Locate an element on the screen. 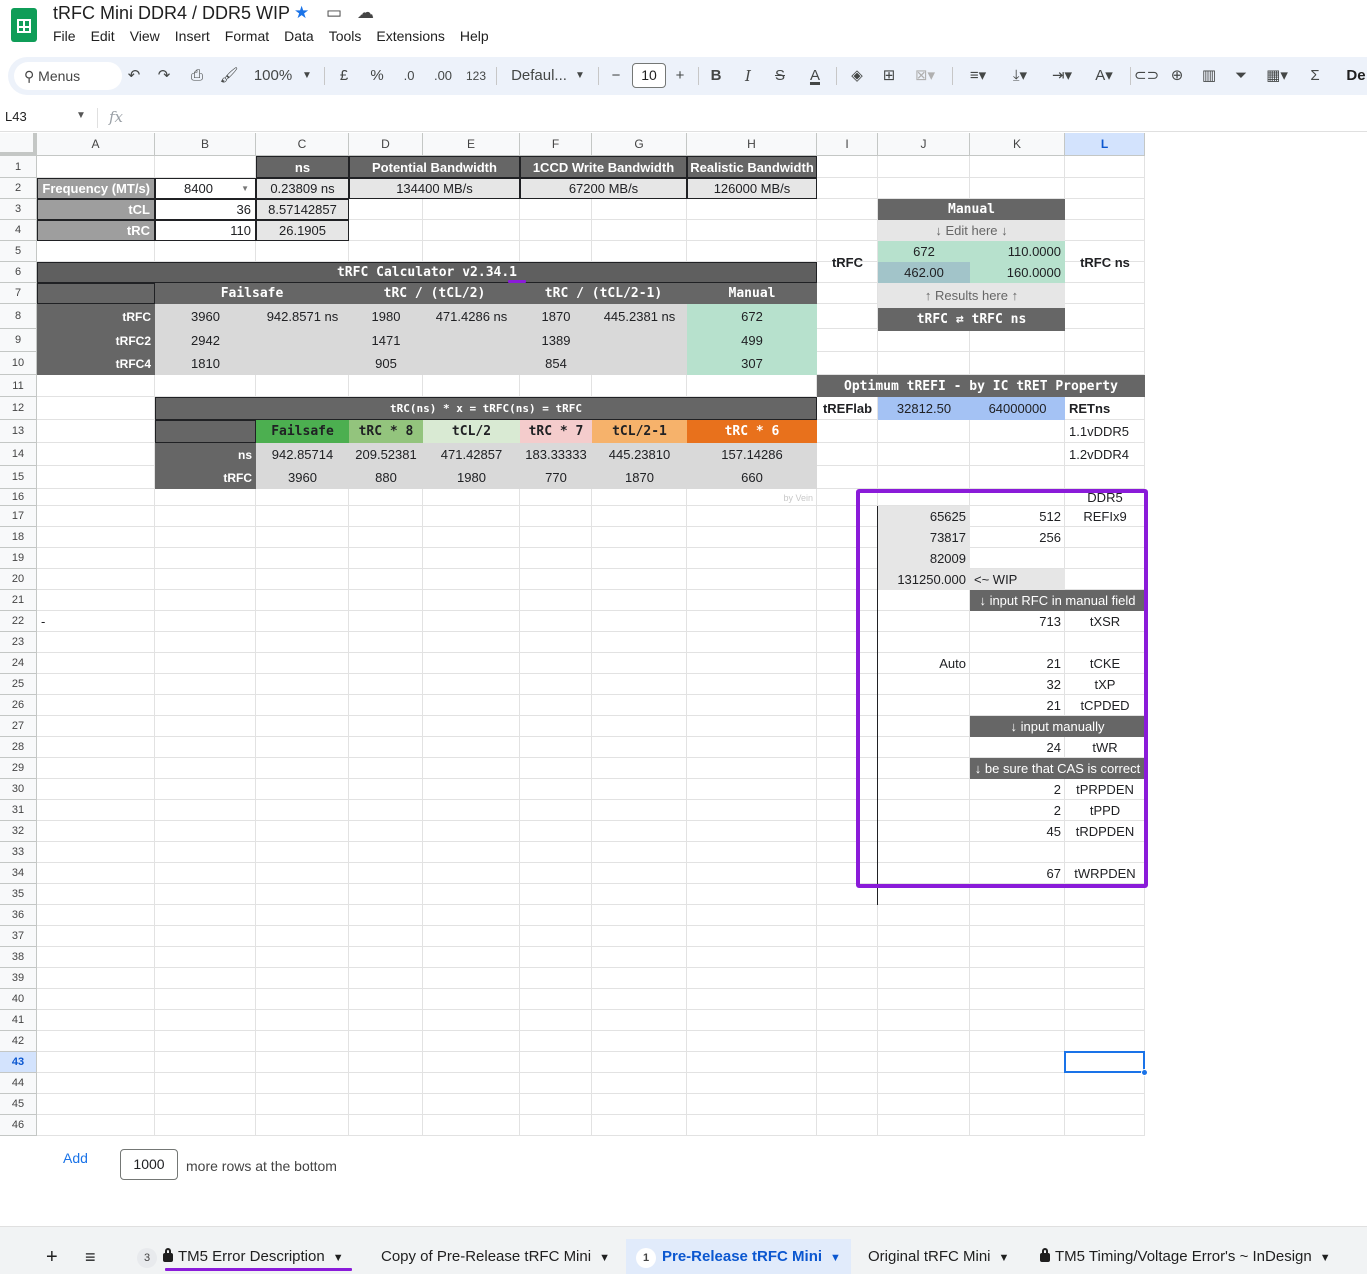 The width and height of the screenshot is (1367, 1274). column-header-j: J is located at coordinates (924, 144).